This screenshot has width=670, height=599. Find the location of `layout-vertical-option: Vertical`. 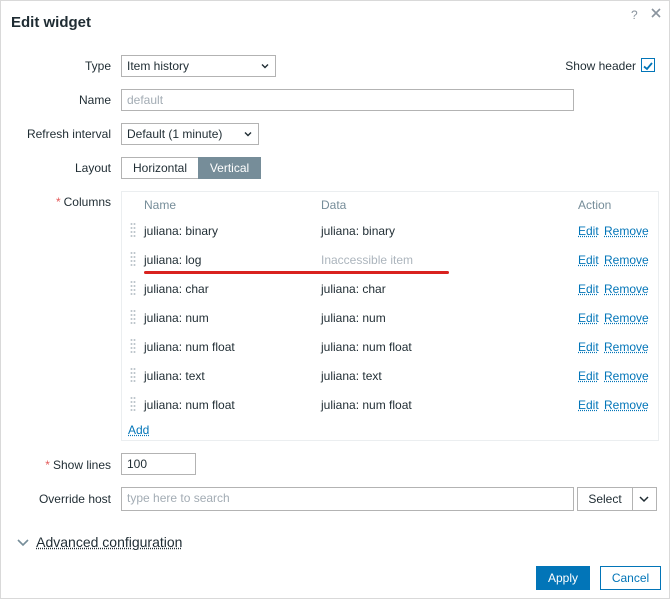

layout-vertical-option: Vertical is located at coordinates (229, 168).